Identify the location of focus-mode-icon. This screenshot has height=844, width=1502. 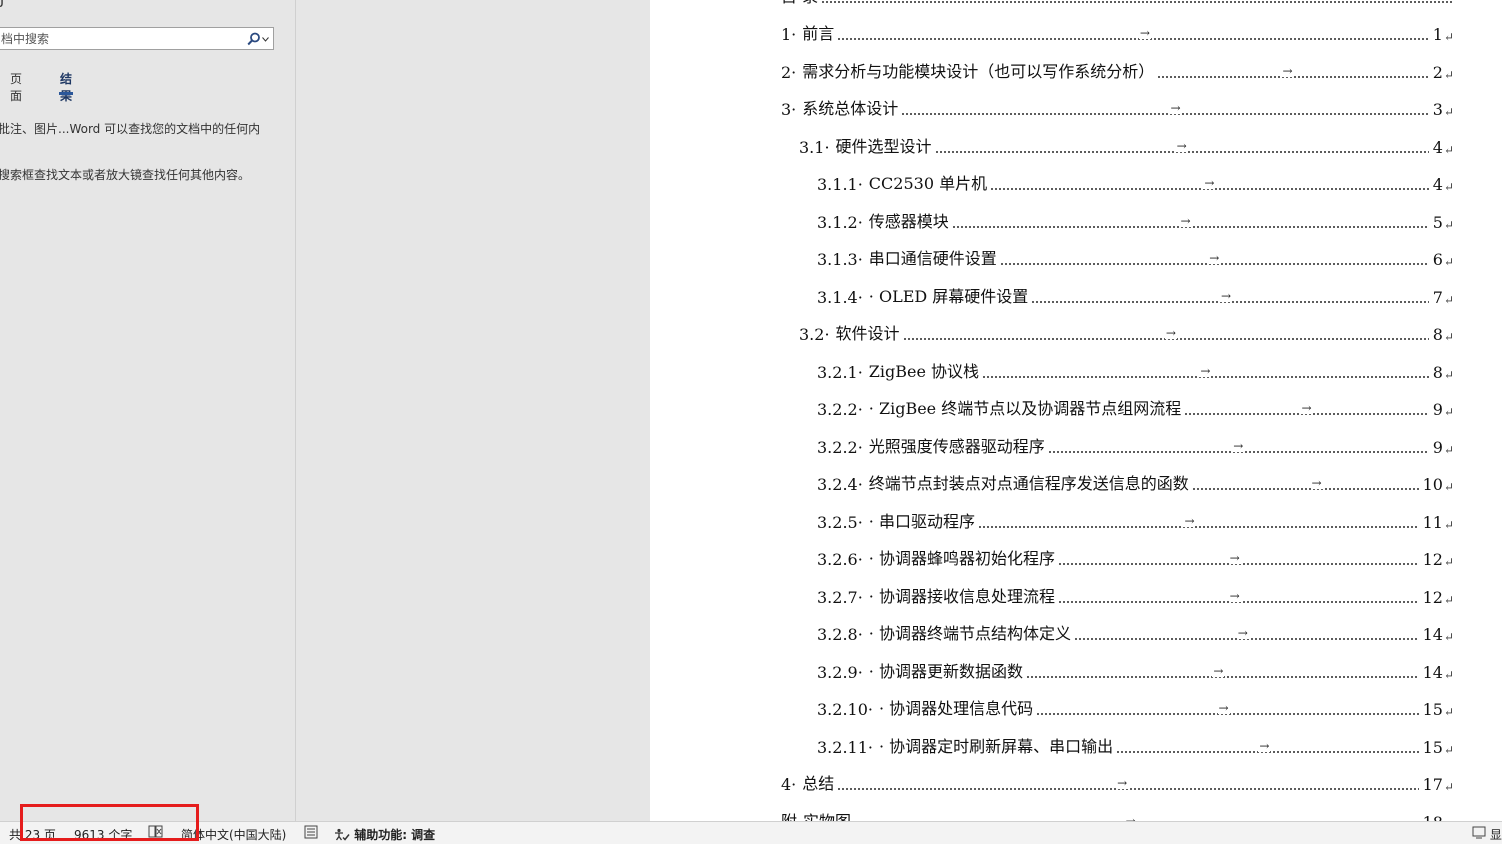
(1479, 832).